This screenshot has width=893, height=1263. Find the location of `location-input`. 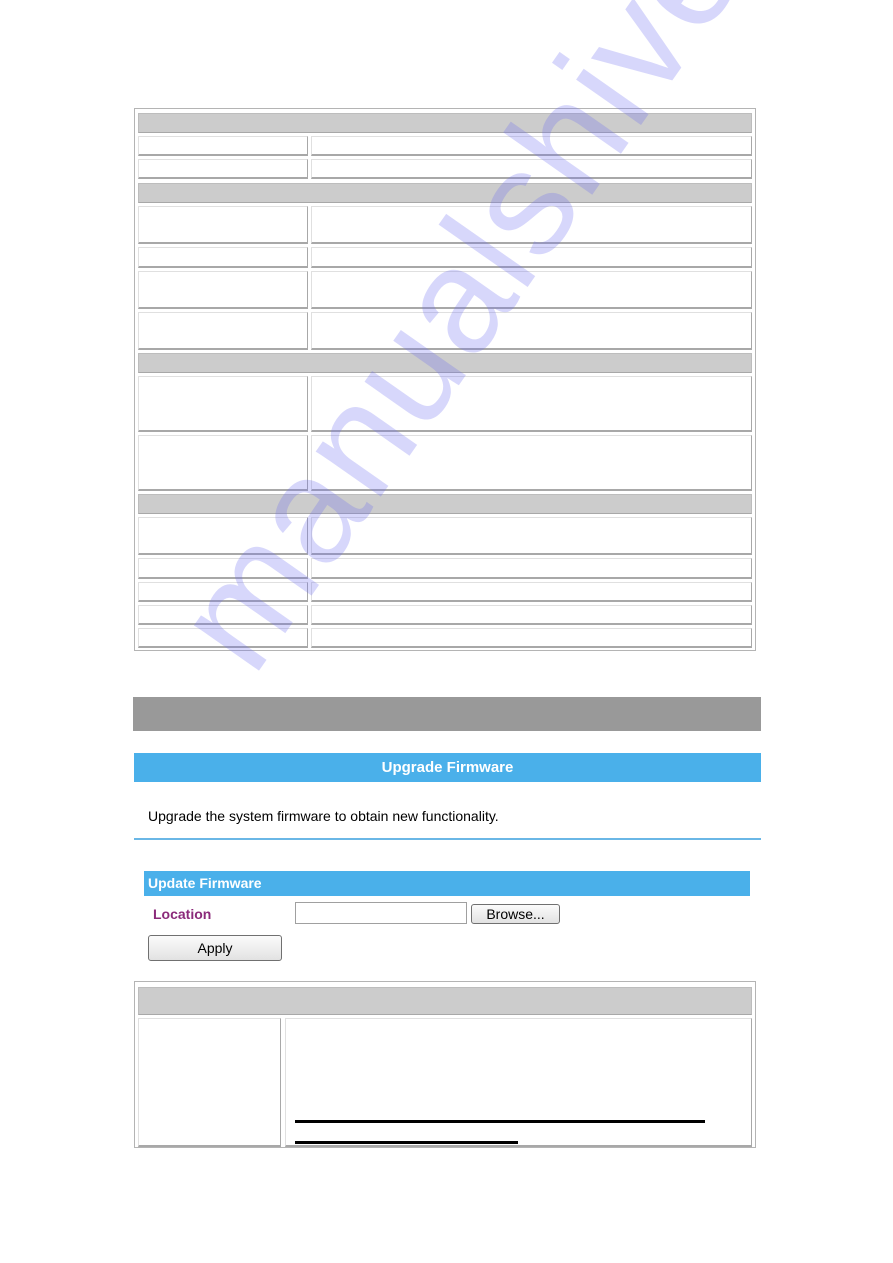

location-input is located at coordinates (381, 913).